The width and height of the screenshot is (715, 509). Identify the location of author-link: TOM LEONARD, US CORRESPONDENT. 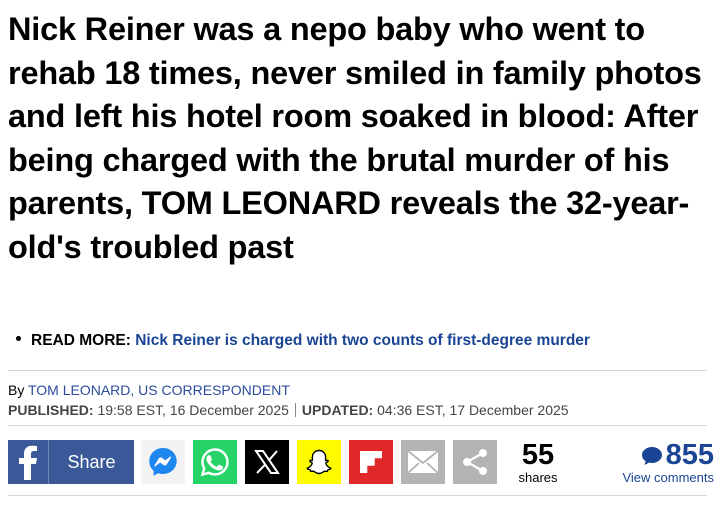
(159, 390).